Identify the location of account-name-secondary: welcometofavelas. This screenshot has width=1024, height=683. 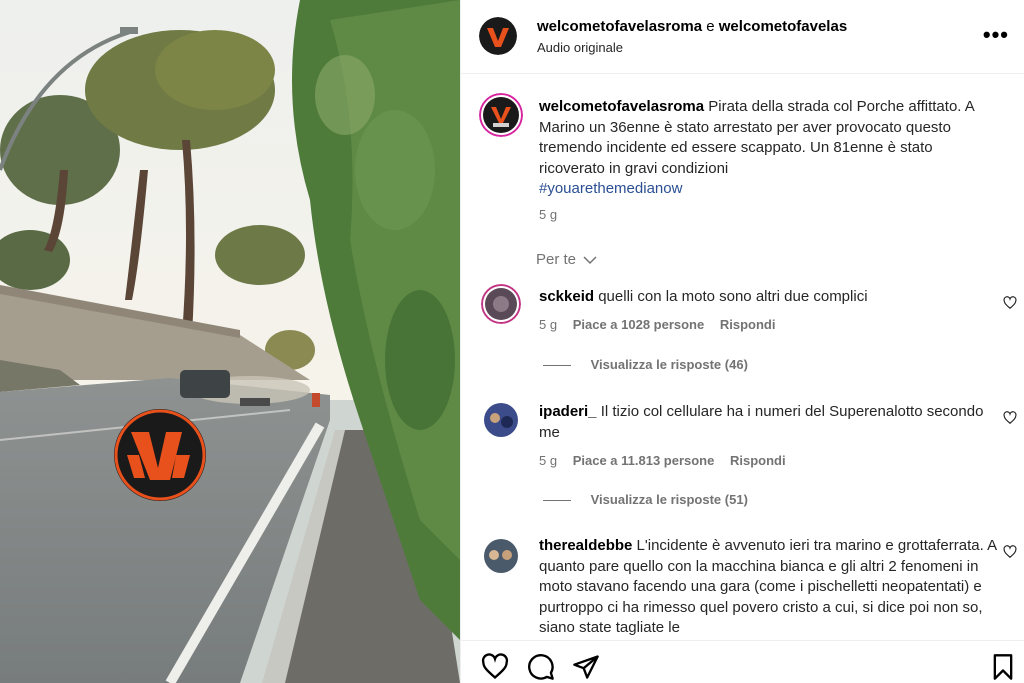
(783, 26).